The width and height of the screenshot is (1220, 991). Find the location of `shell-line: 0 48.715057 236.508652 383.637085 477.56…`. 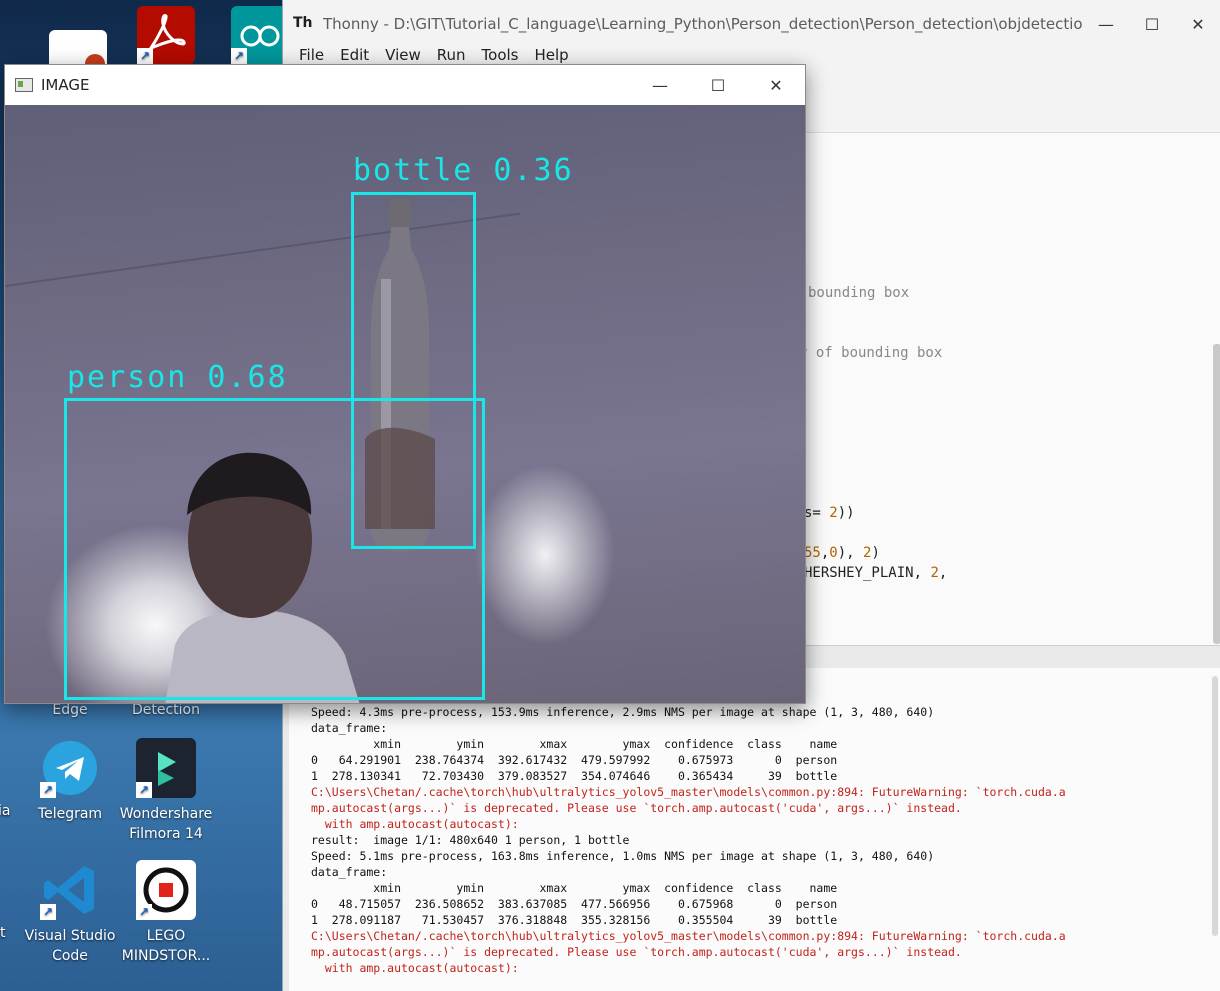

shell-line: 0 48.715057 236.508652 383.637085 477.56… is located at coordinates (574, 904).